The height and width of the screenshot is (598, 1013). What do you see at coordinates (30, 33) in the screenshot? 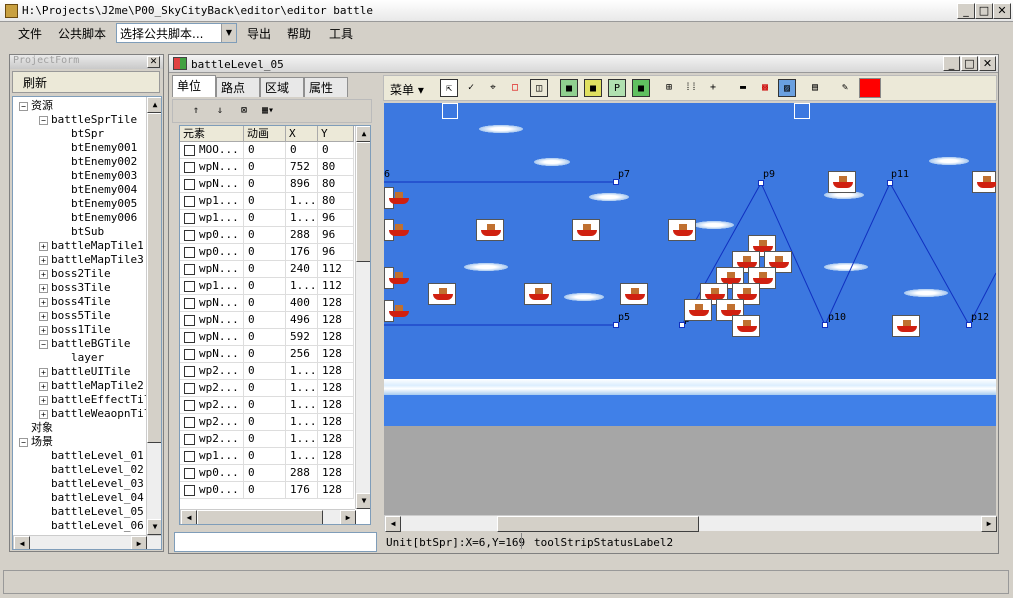
I see `menu-file: 文件` at bounding box center [30, 33].